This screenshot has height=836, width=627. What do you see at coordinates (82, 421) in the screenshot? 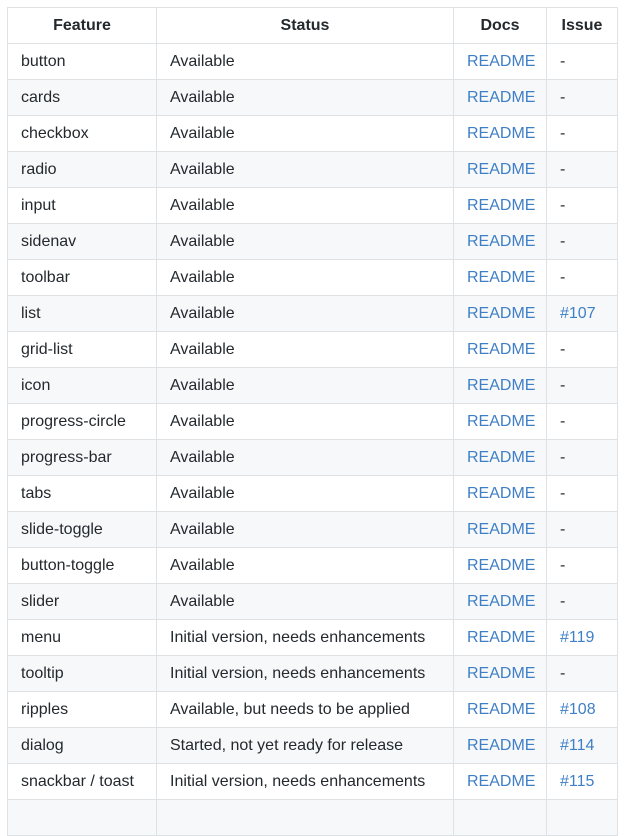
I see `feature-cell: progress-circle` at bounding box center [82, 421].